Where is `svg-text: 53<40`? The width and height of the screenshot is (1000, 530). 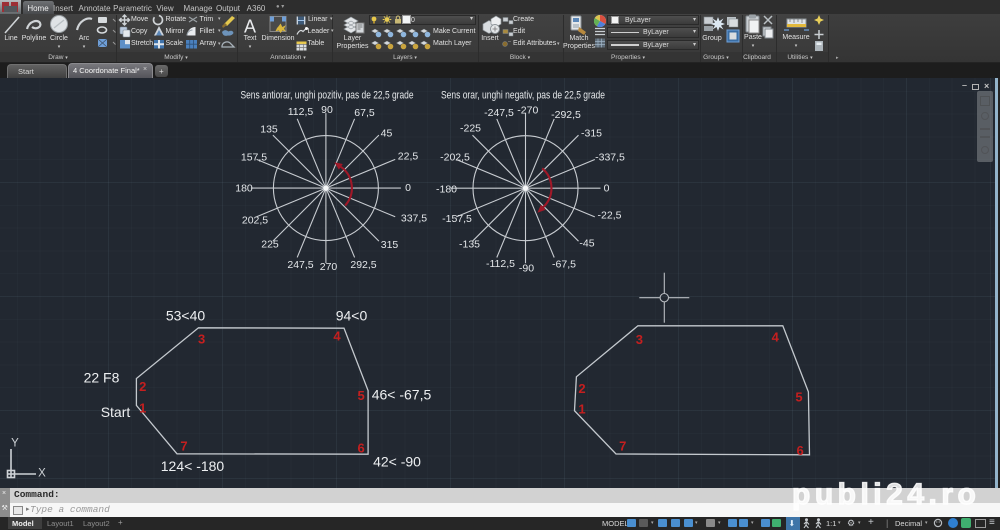
svg-text: 53<40 is located at coordinates (186, 316).